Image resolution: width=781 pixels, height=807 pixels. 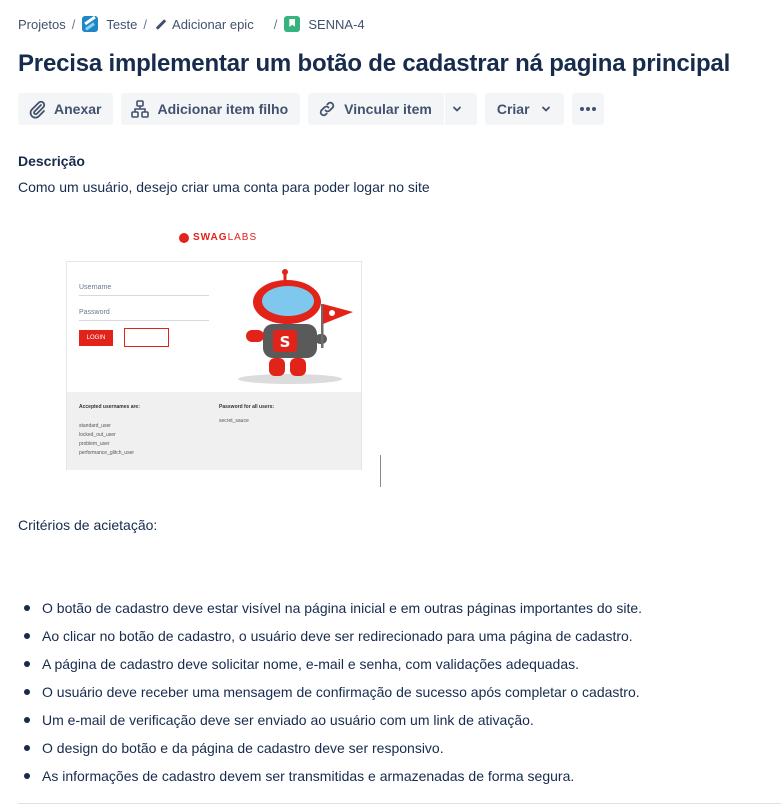 I want to click on breadcrumb-issue-key-label: SENNA-4, so click(x=336, y=24).